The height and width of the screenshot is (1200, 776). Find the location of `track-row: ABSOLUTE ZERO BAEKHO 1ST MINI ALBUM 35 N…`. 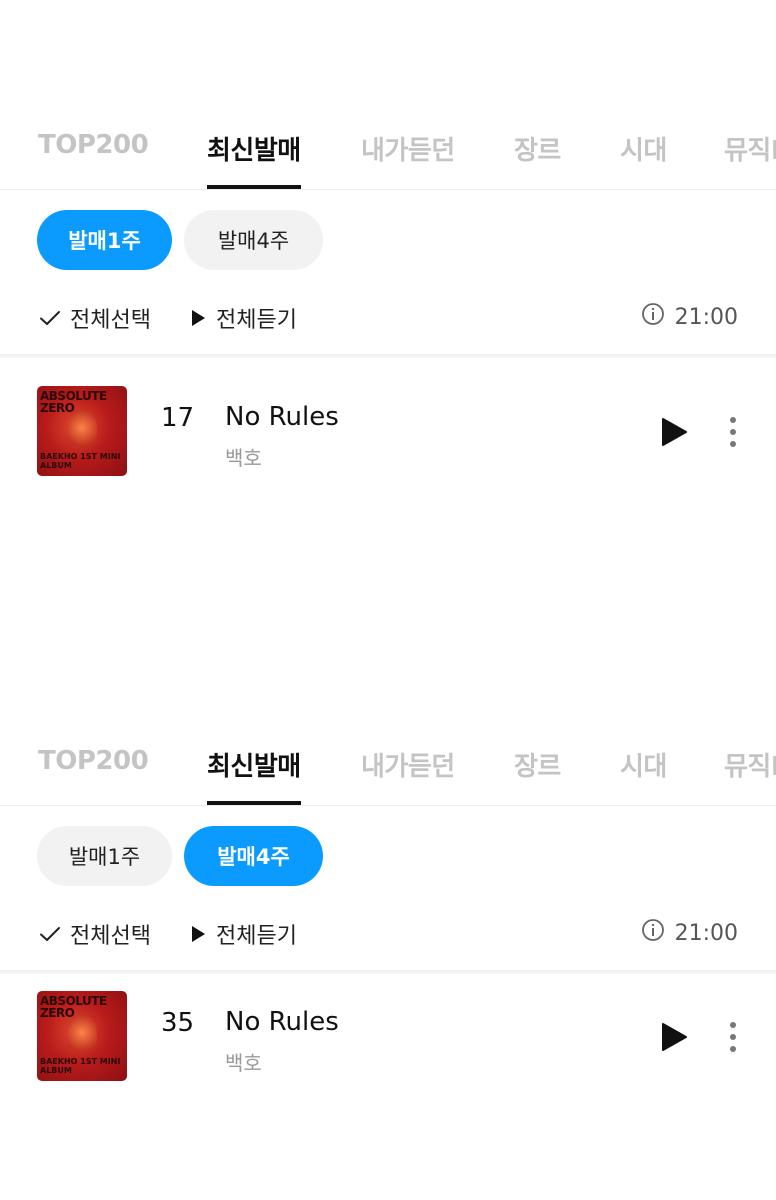

track-row: ABSOLUTE ZERO BAEKHO 1ST MINI ALBUM 35 N… is located at coordinates (388, 1037).